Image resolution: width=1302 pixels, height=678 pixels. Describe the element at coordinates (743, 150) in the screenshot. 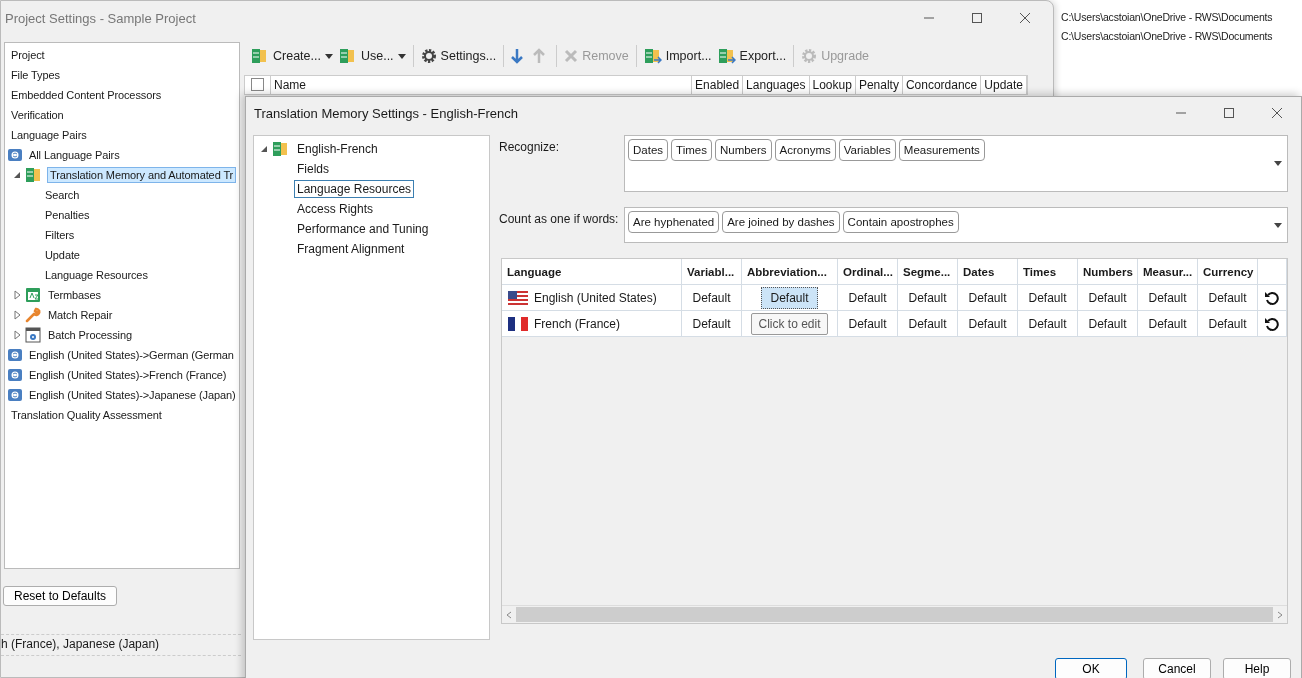

I see `tag-chip: Numbers` at that location.